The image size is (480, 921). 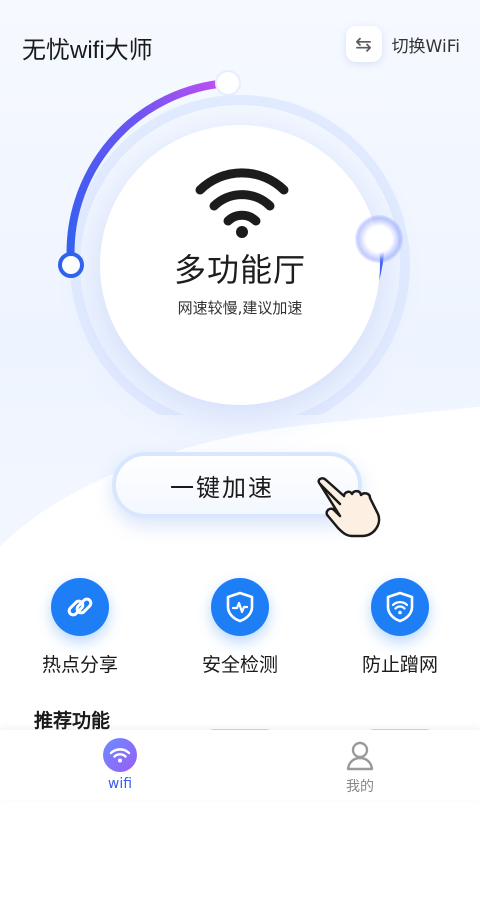 I want to click on nav-tab-wifi: wifi, so click(x=120, y=765).